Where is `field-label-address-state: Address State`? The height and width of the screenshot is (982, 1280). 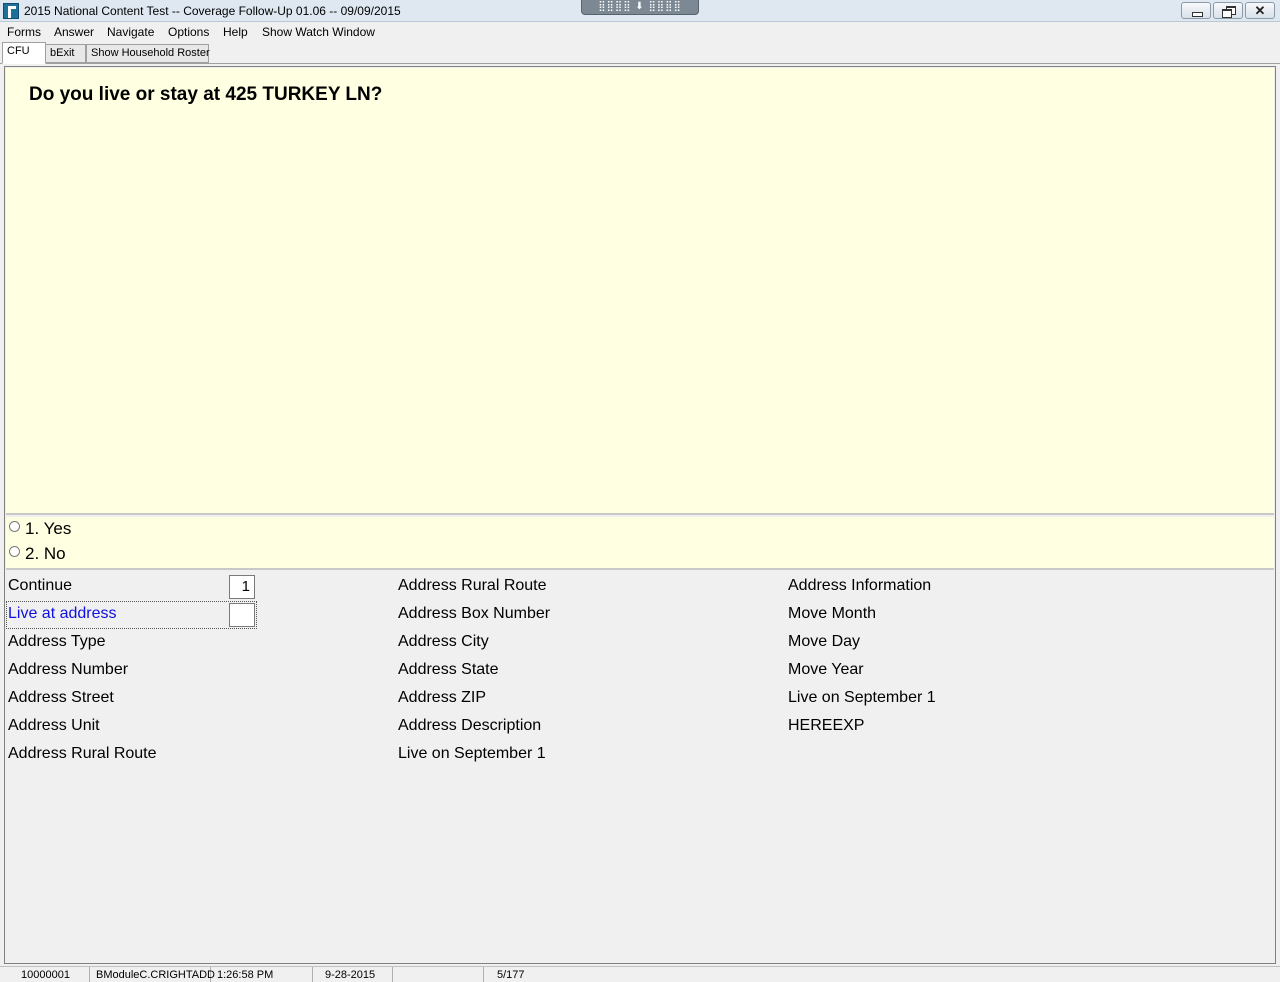
field-label-address-state: Address State is located at coordinates (448, 670).